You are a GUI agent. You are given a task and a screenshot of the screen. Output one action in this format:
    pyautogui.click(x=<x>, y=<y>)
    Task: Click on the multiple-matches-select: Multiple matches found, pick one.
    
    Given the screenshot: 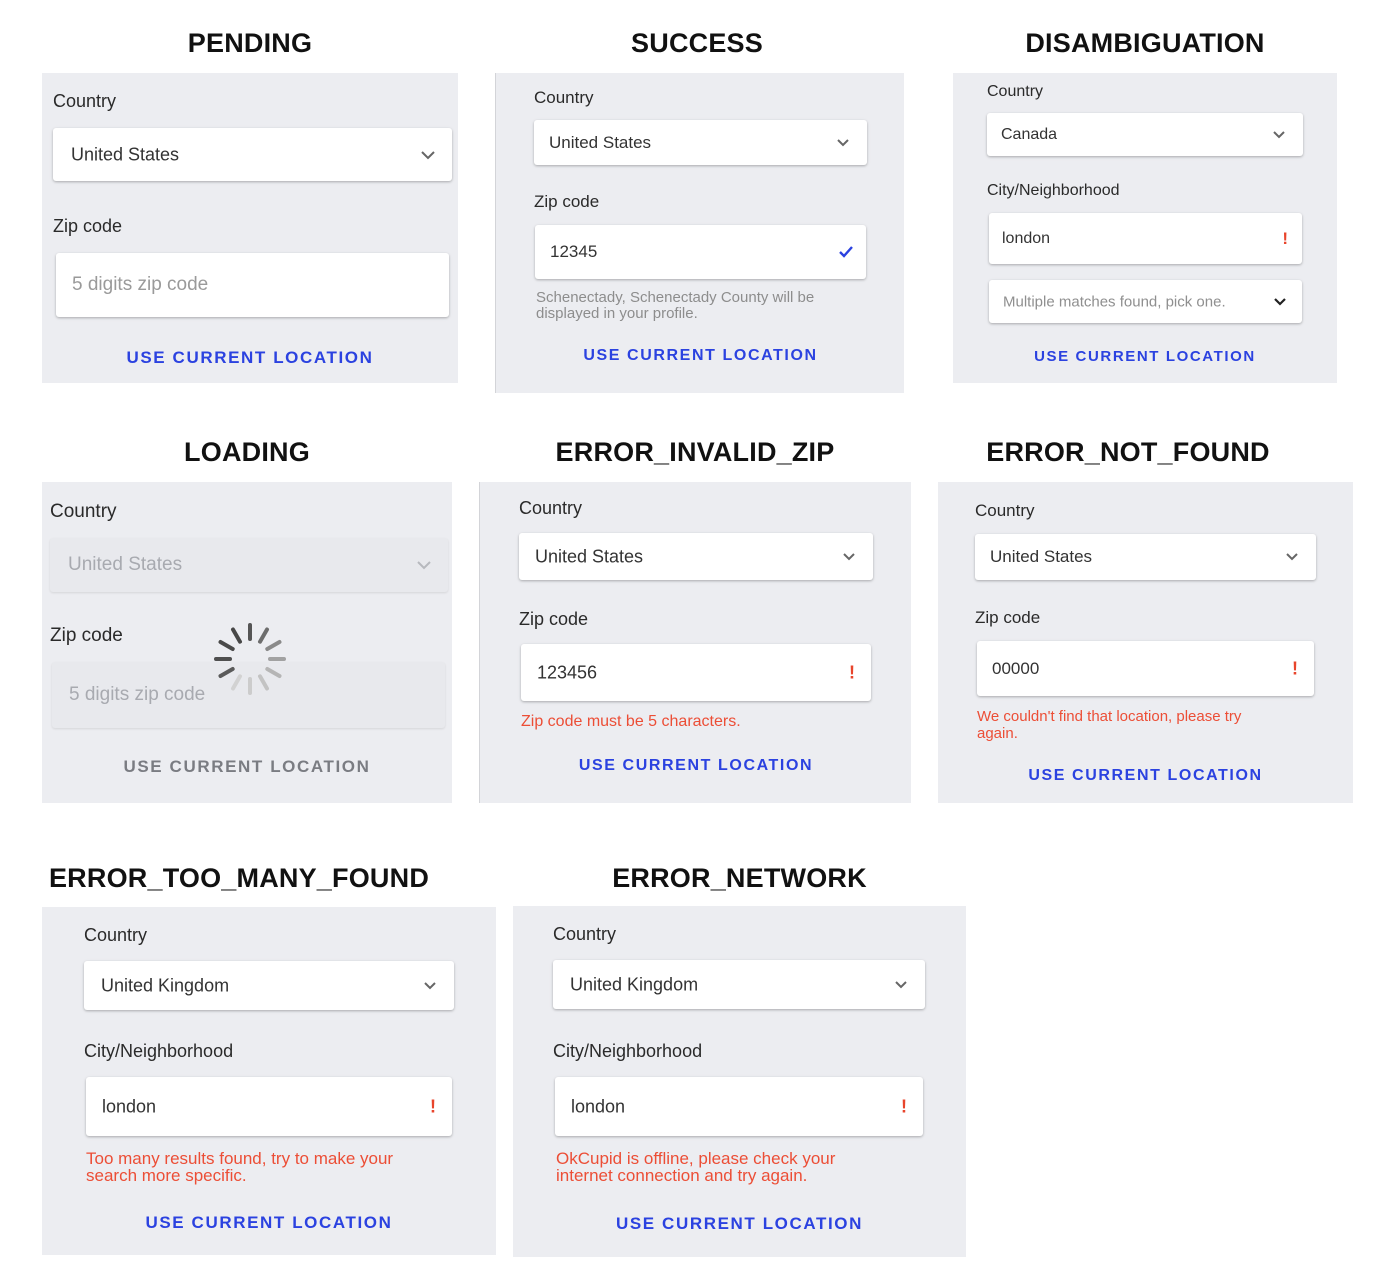 What is the action you would take?
    pyautogui.click(x=1145, y=301)
    